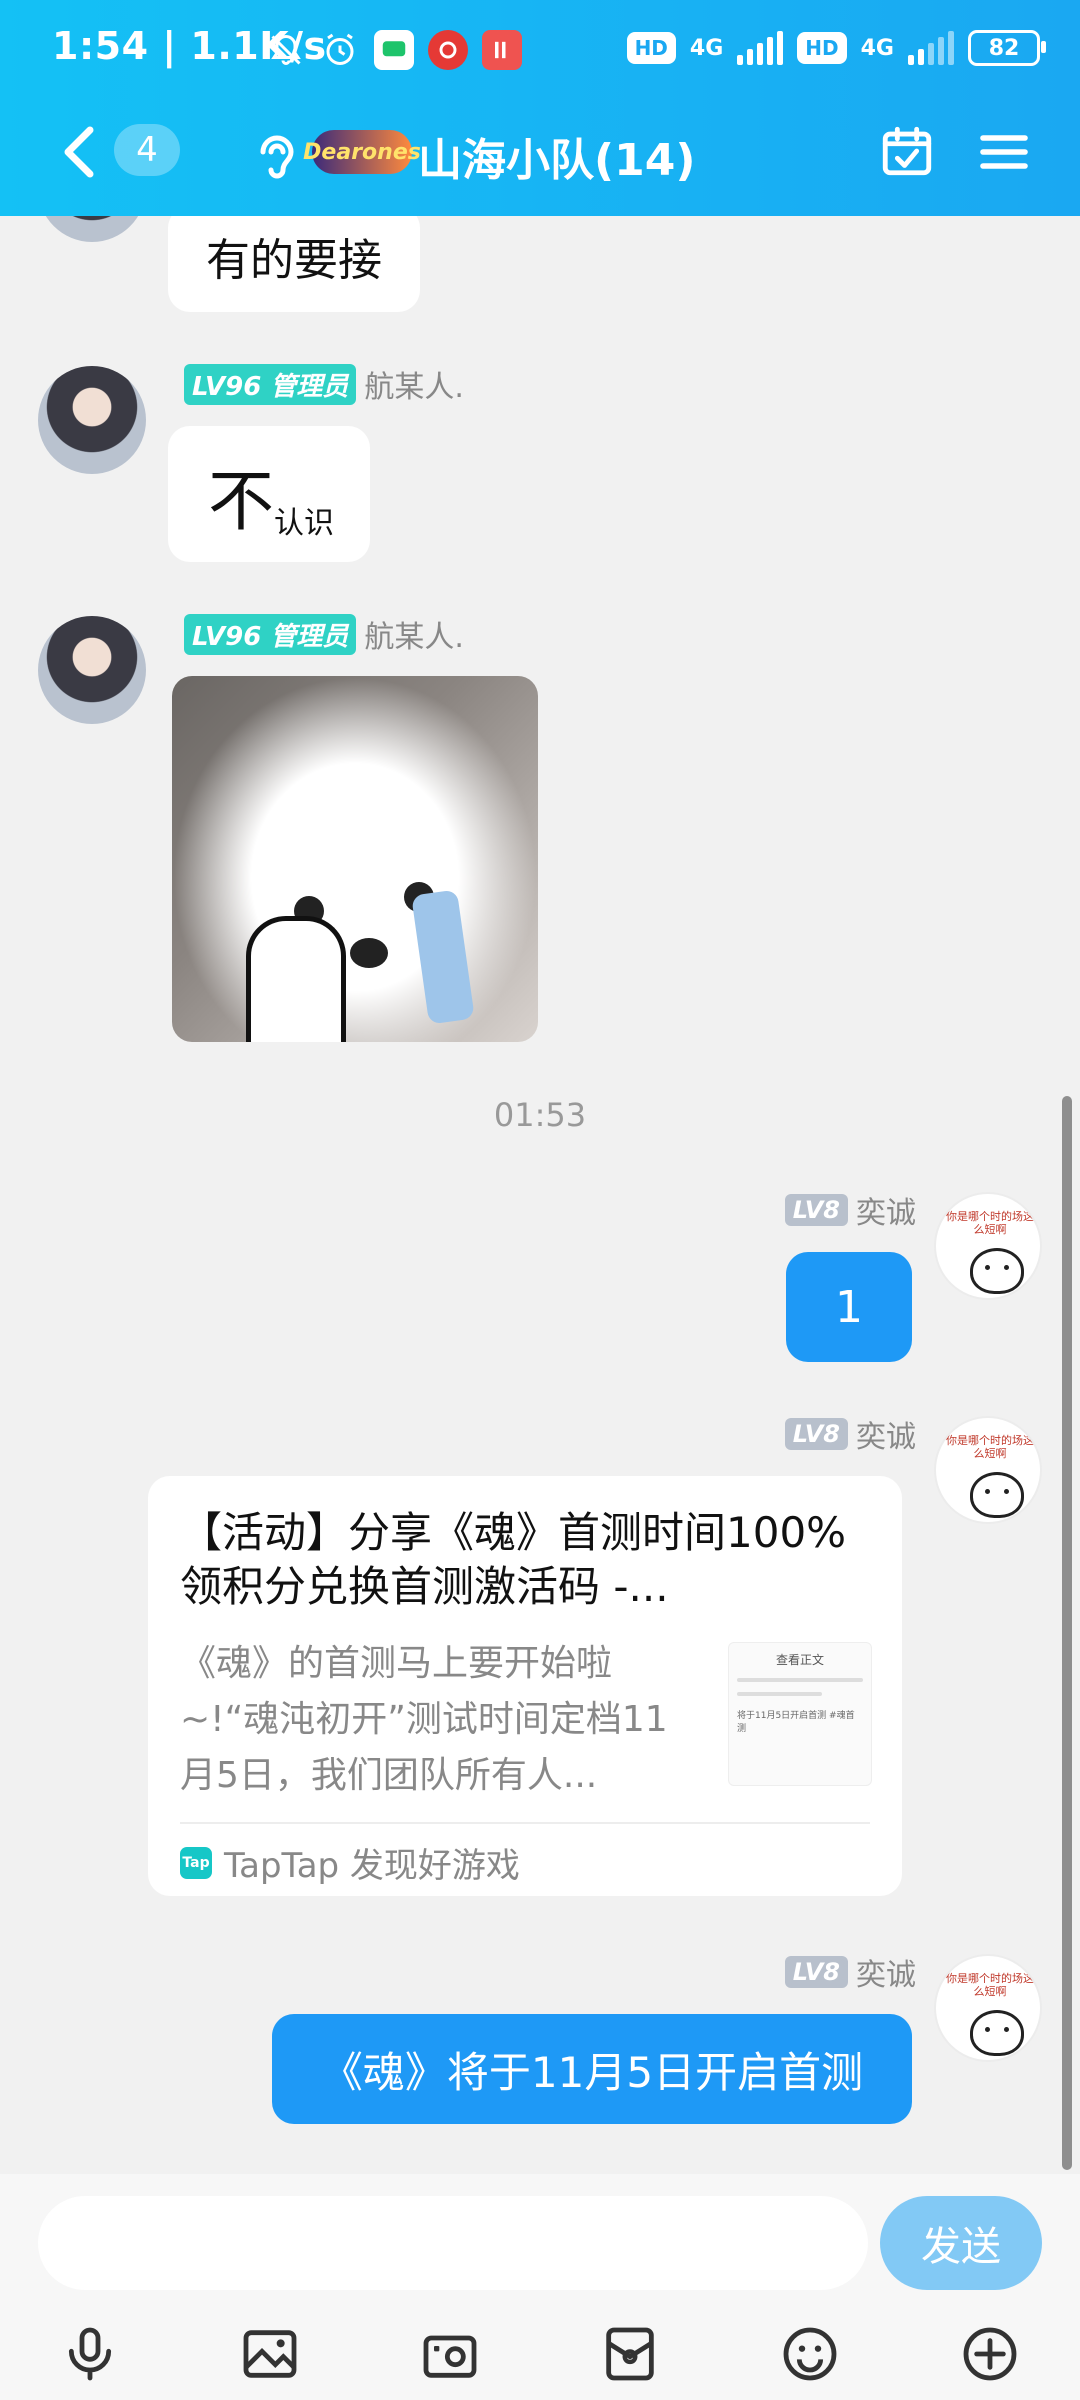  What do you see at coordinates (540, 2352) in the screenshot?
I see `input-toolbar` at bounding box center [540, 2352].